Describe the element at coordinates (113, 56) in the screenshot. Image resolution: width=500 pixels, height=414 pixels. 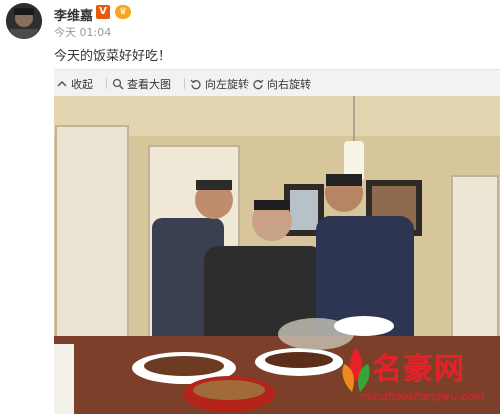
I see `post-text: 今天的饭菜好好吃！` at that location.